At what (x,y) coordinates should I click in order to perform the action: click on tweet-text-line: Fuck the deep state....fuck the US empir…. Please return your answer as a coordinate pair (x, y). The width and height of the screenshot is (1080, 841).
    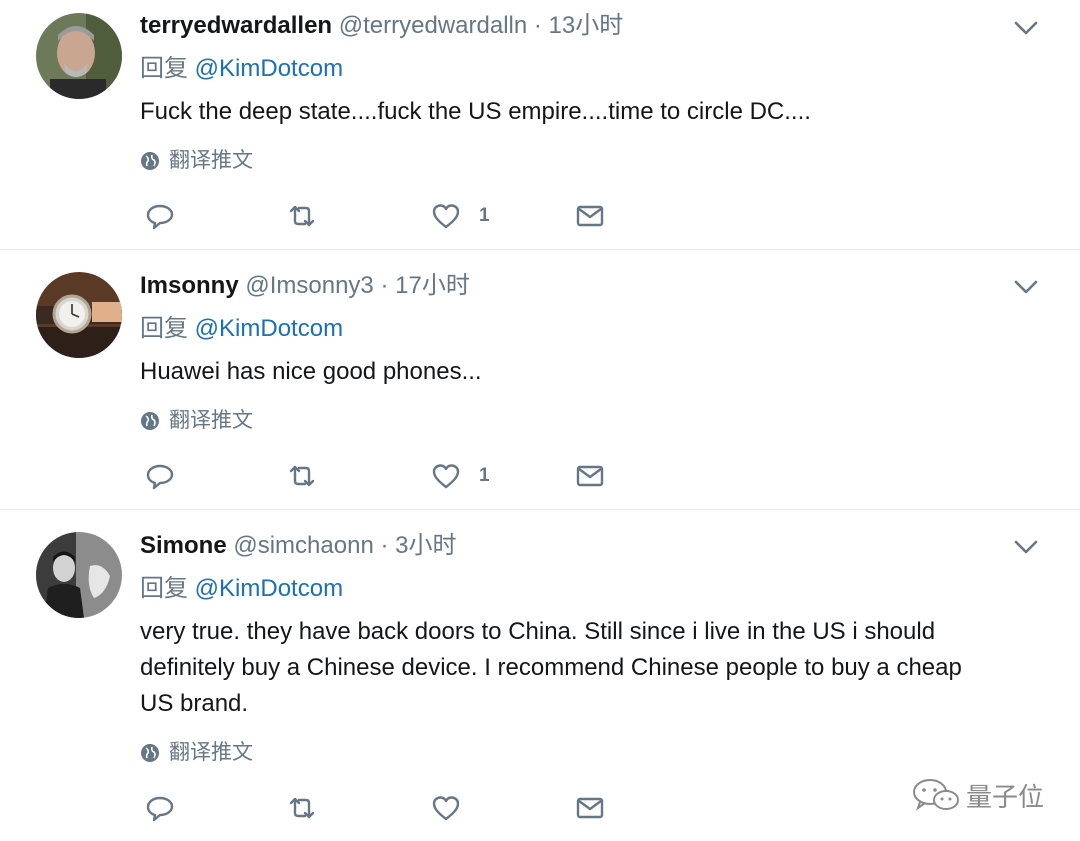
    Looking at the image, I should click on (475, 111).